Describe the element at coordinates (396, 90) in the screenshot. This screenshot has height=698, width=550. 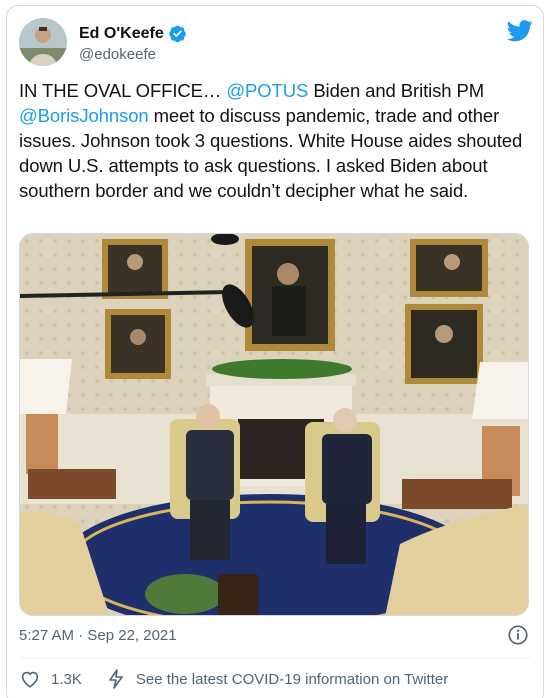
I see `tweet-text-segment: Biden and British PM` at that location.